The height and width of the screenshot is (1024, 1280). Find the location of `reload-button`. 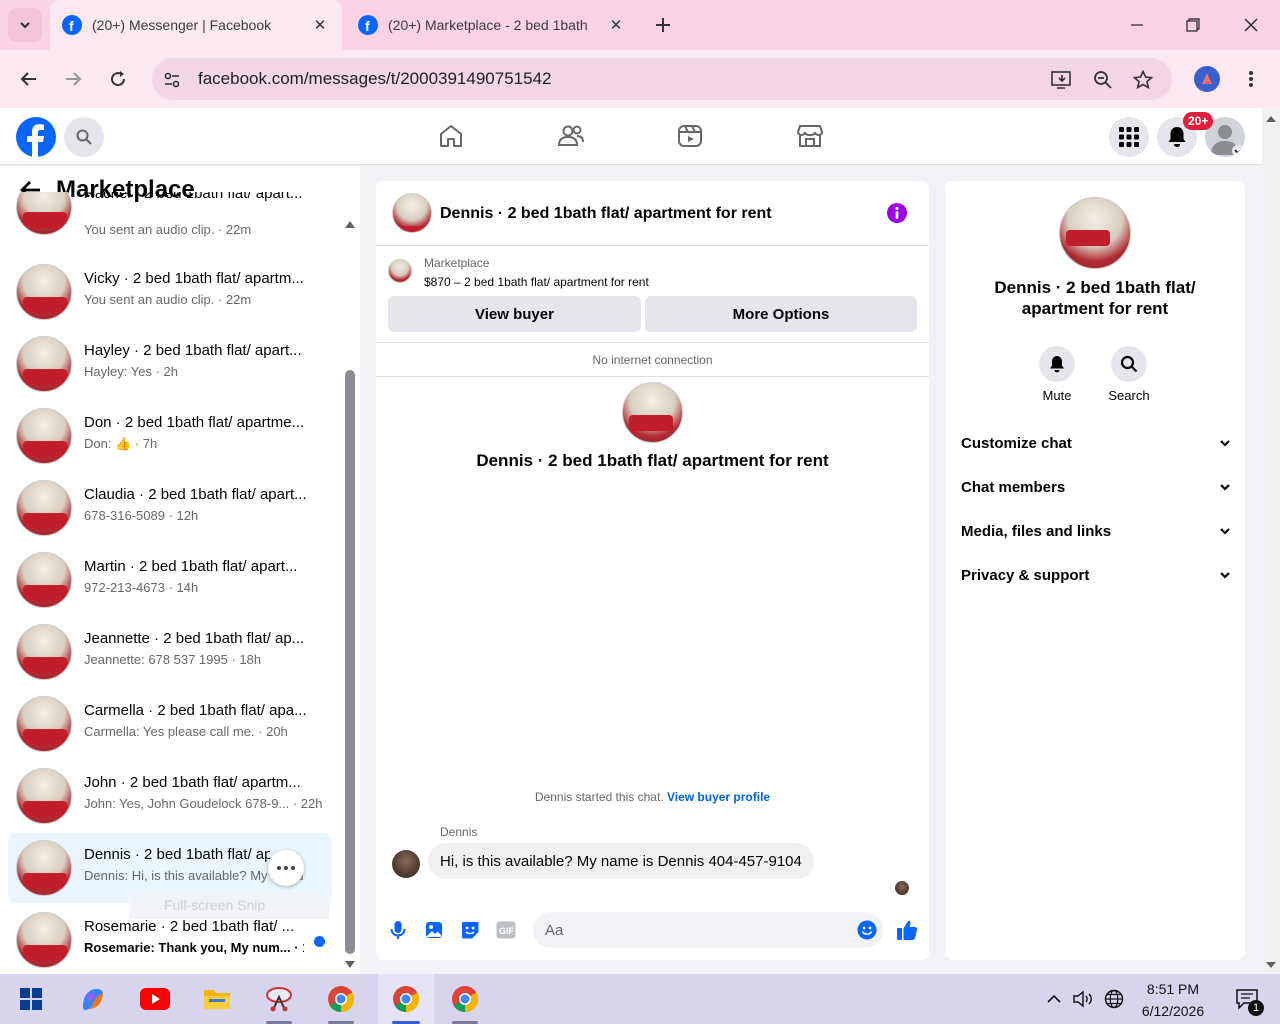

reload-button is located at coordinates (118, 79).